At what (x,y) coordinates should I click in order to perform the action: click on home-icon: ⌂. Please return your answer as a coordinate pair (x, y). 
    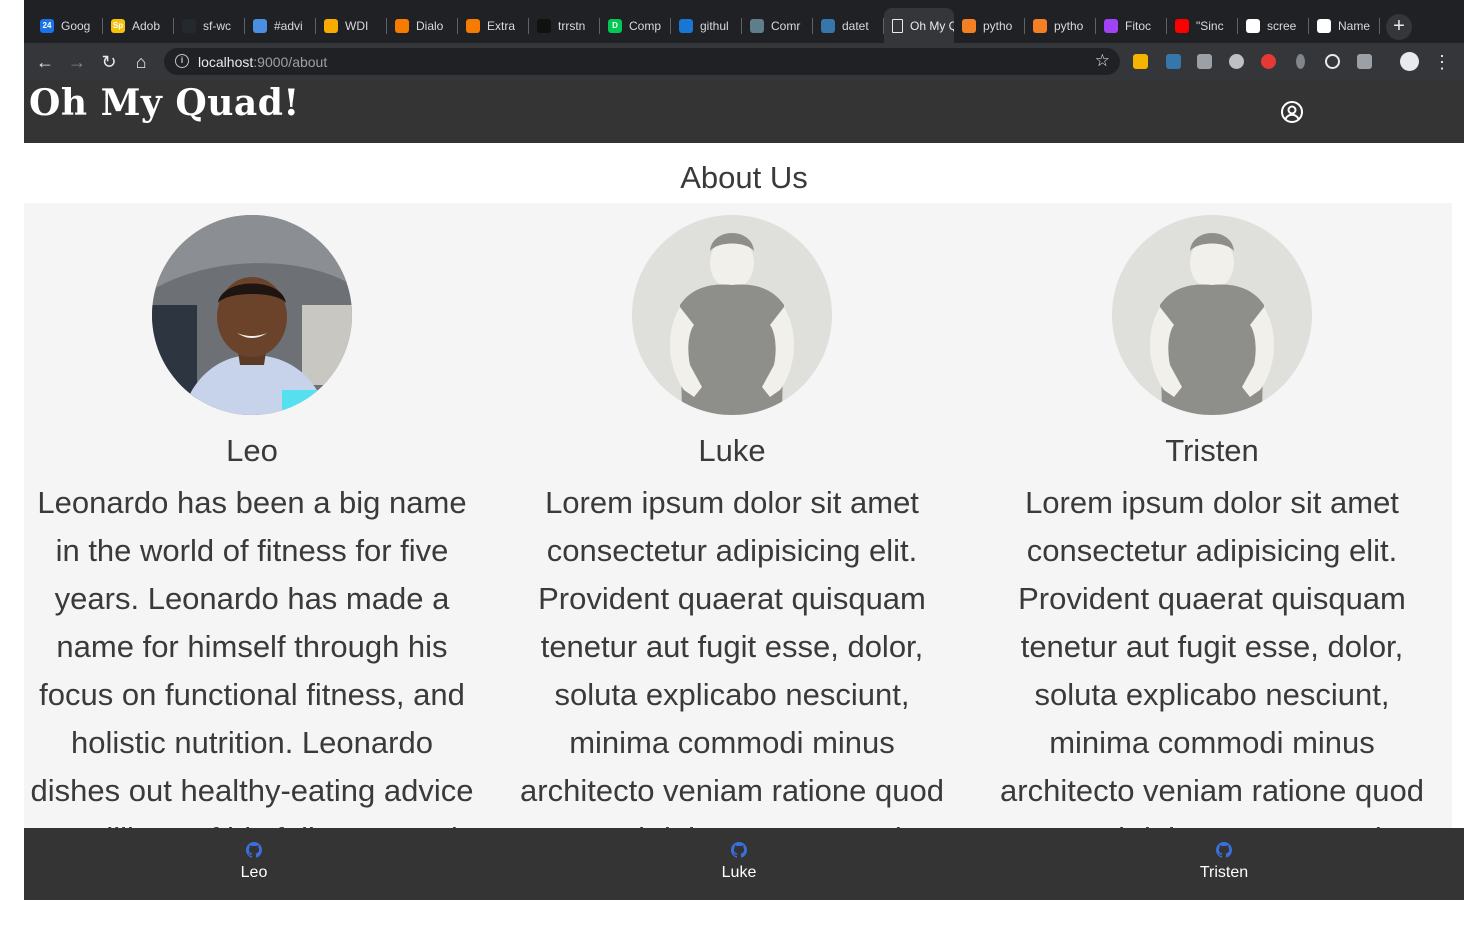
    Looking at the image, I should click on (141, 62).